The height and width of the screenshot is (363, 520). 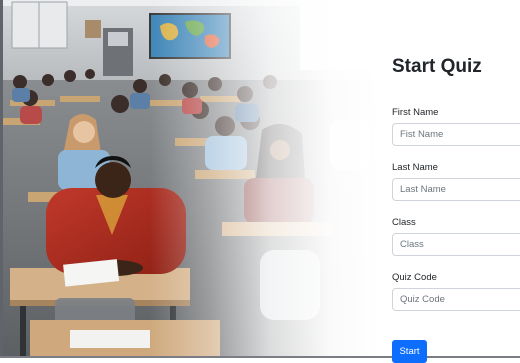 What do you see at coordinates (404, 222) in the screenshot?
I see `class-label: Class` at bounding box center [404, 222].